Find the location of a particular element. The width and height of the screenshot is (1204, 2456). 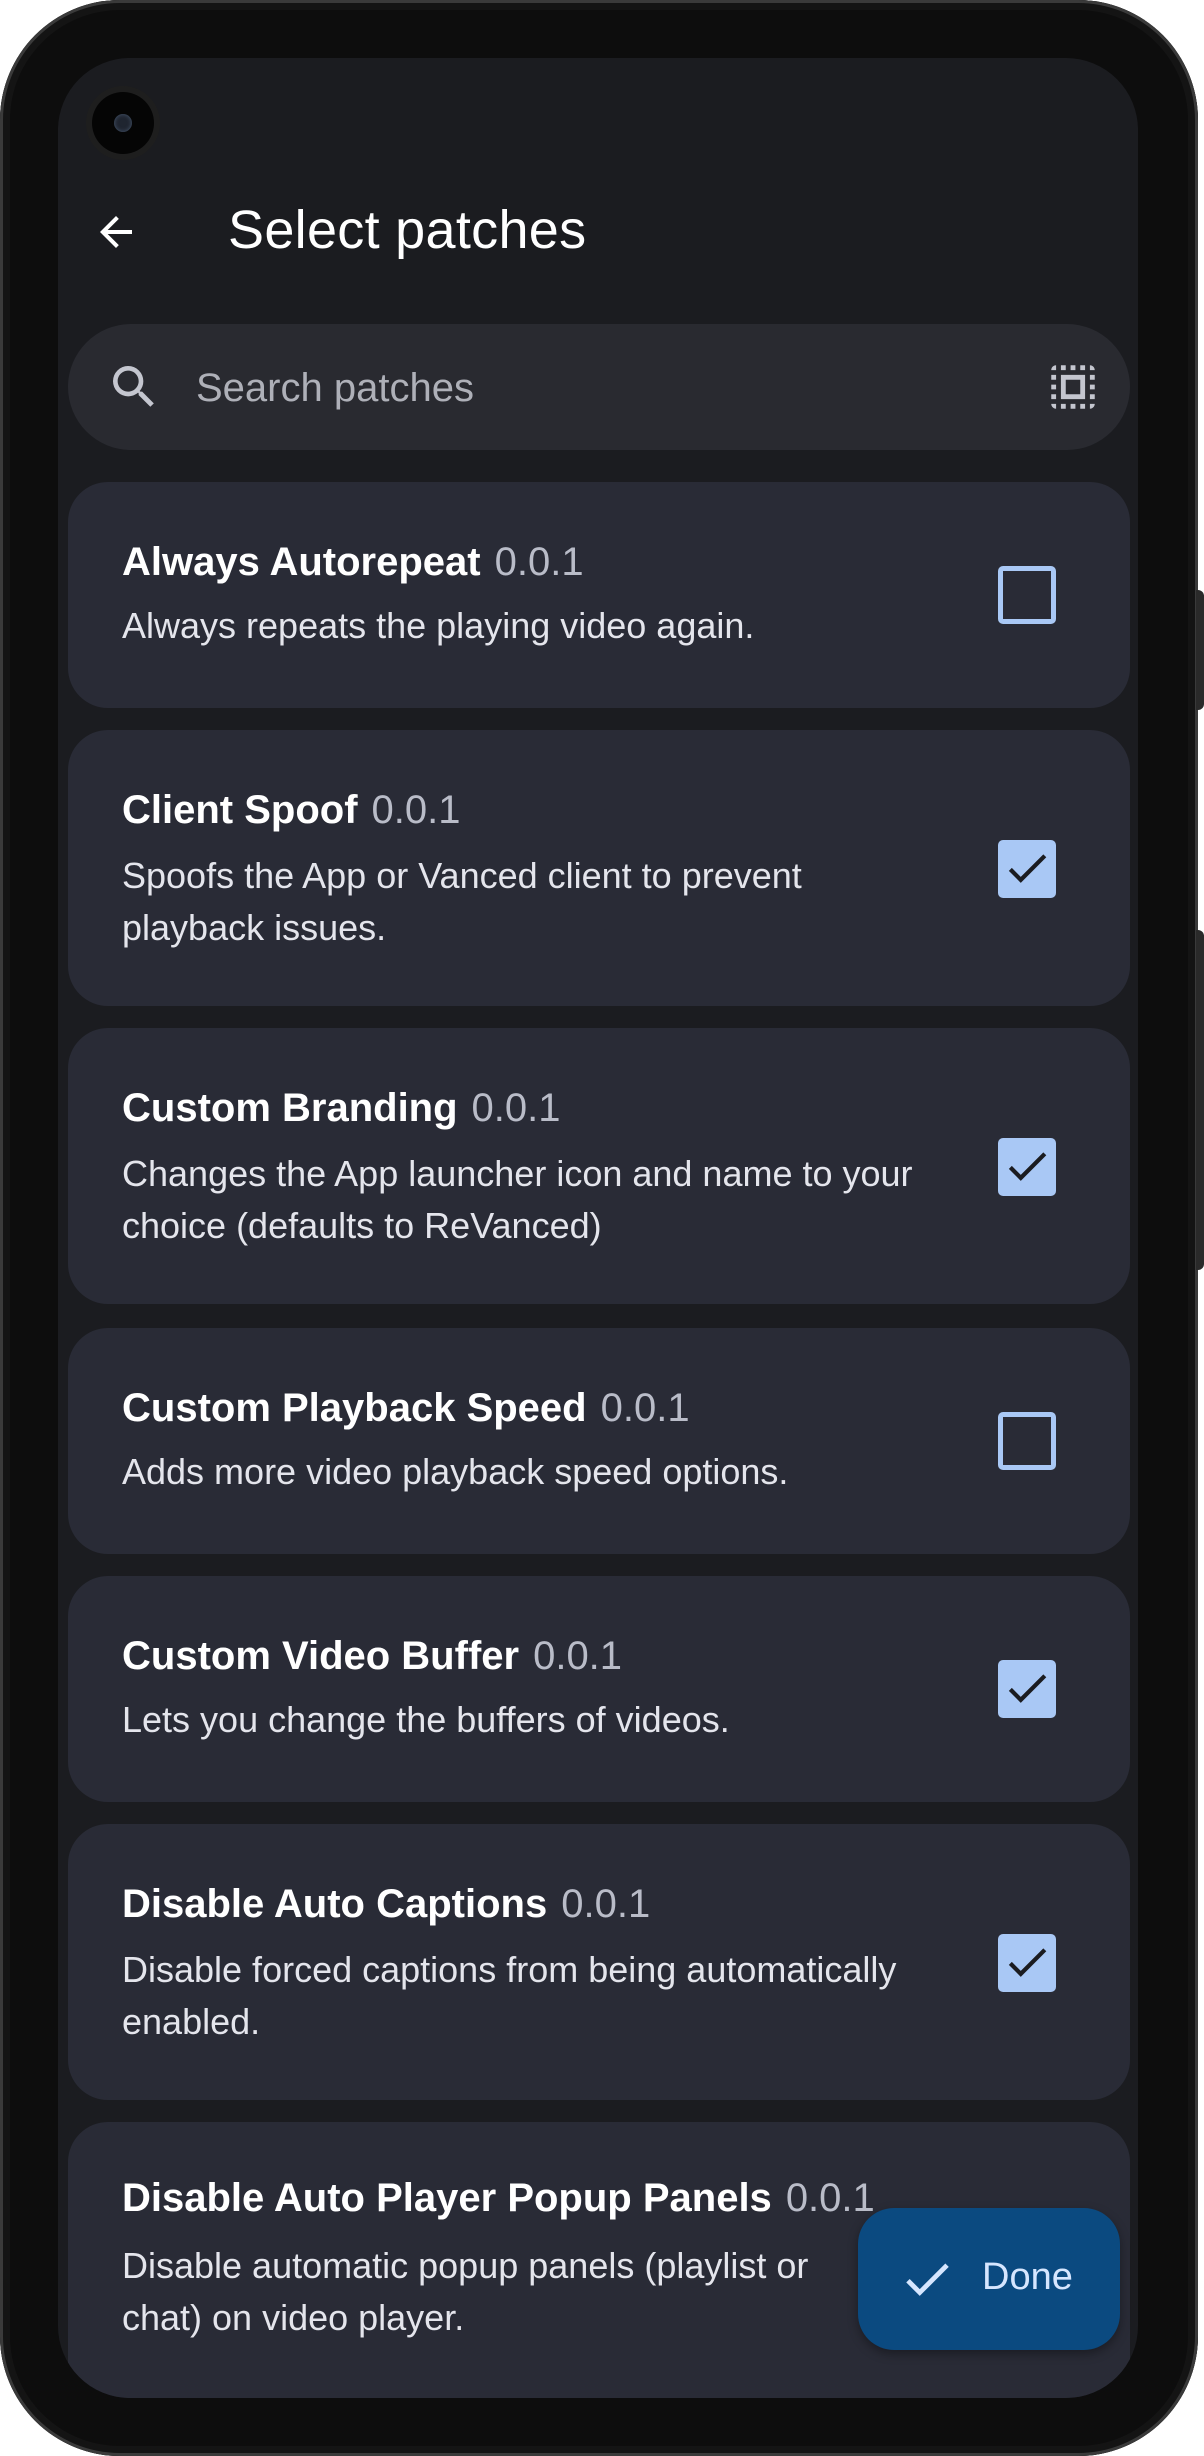

patch-name: Custom Video Buffer is located at coordinates (321, 1656).